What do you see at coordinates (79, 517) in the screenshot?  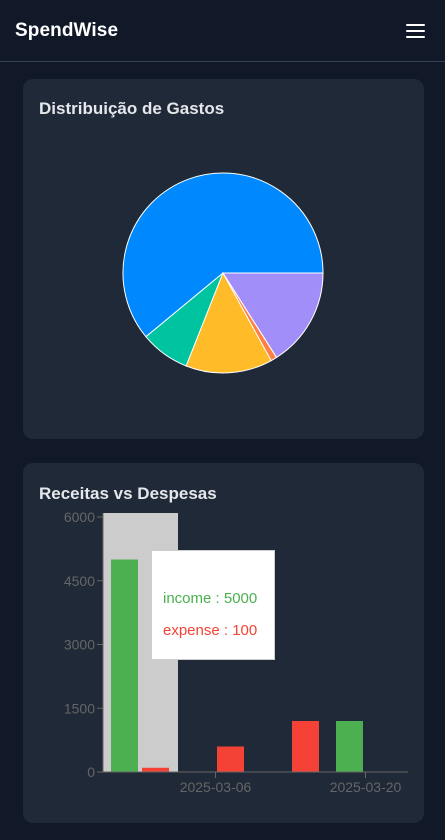 I see `y-tick-label: 6000` at bounding box center [79, 517].